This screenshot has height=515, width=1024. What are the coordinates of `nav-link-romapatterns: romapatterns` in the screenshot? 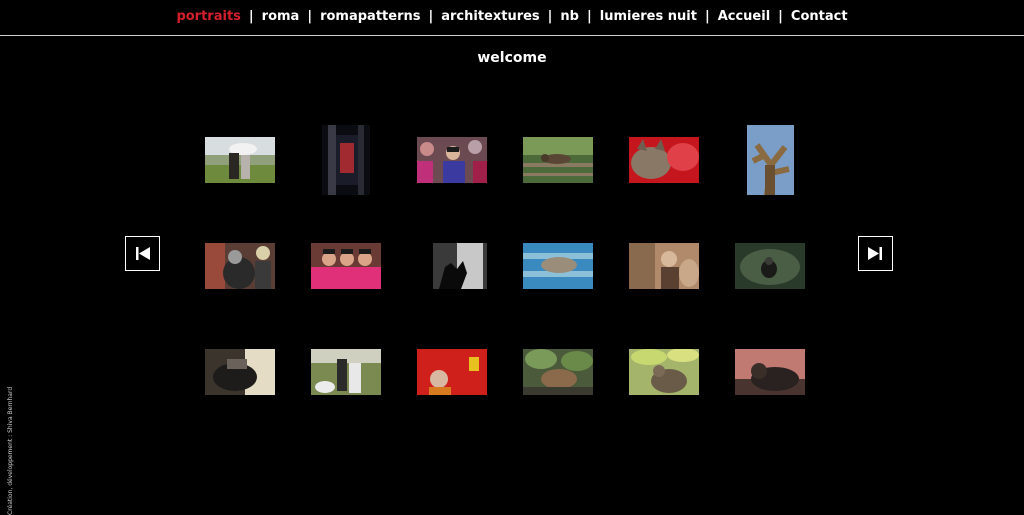 It's located at (370, 16).